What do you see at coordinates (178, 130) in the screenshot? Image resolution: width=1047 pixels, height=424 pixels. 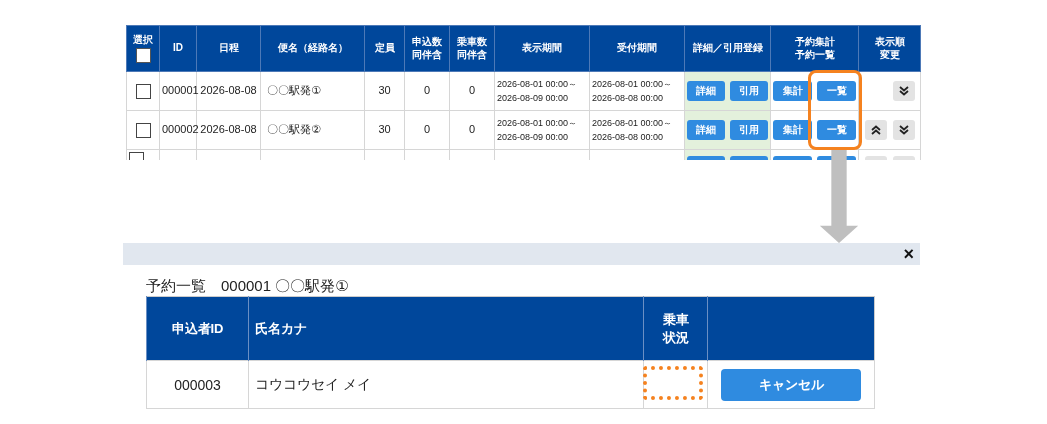 I see `table-cell: 000002` at bounding box center [178, 130].